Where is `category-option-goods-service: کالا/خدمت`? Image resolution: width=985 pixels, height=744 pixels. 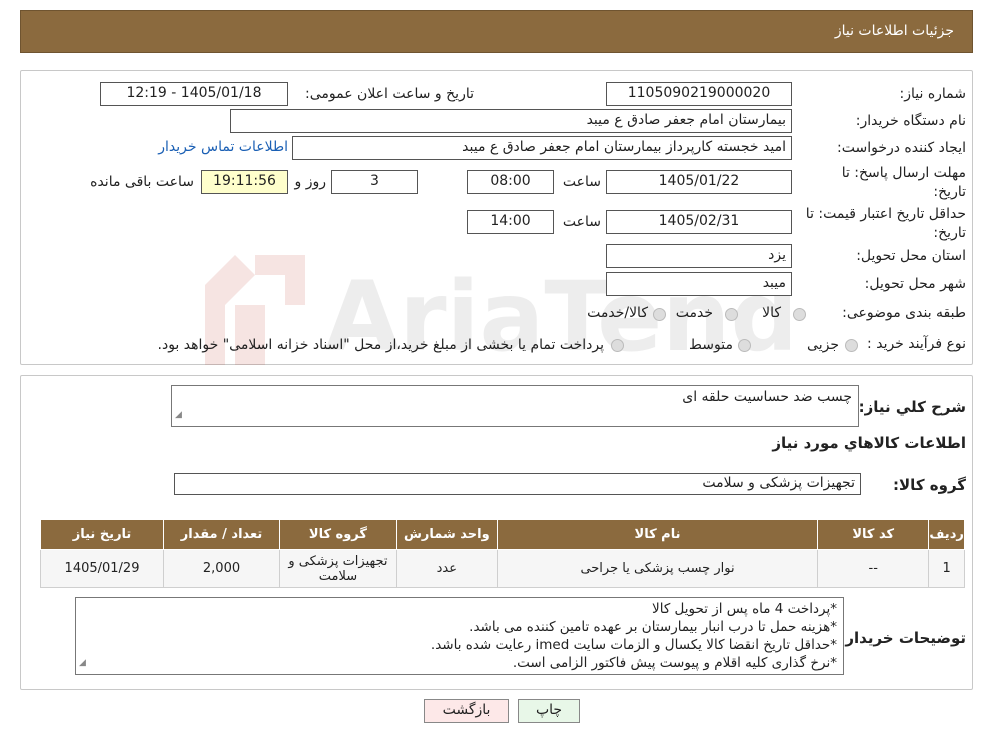
category-option-goods-service: کالا/خدمت is located at coordinates (617, 313).